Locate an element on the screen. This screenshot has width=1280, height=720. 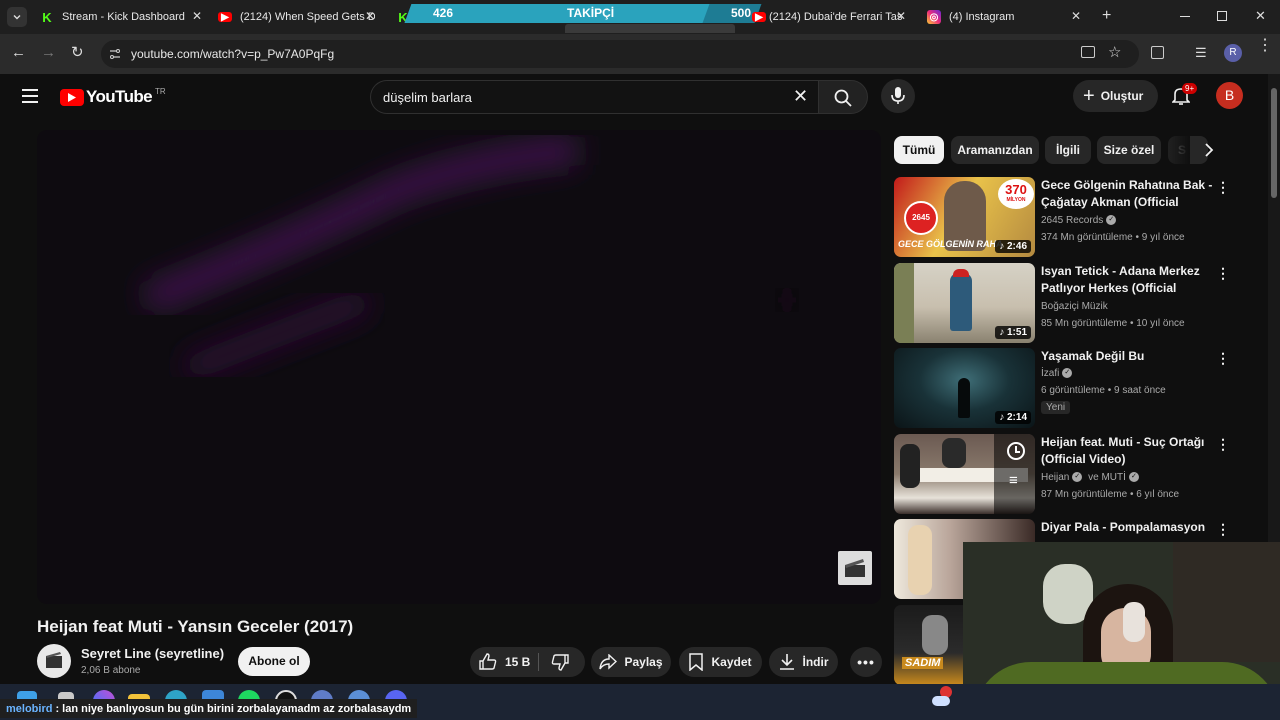
thumbnail-badge-label: MİLYON is located at coordinates (1016, 200).